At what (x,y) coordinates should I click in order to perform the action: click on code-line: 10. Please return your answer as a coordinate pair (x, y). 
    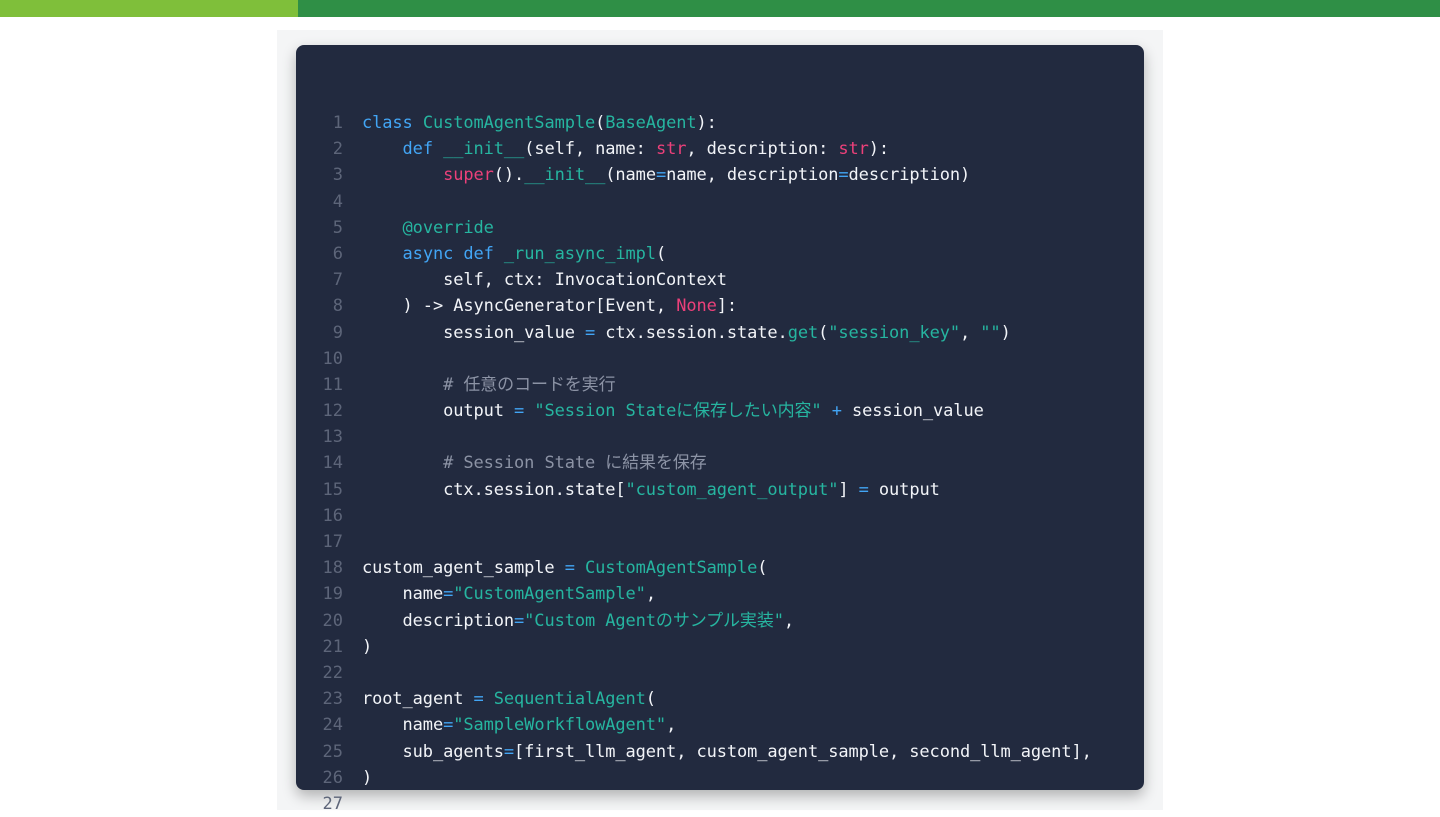
    Looking at the image, I should click on (720, 359).